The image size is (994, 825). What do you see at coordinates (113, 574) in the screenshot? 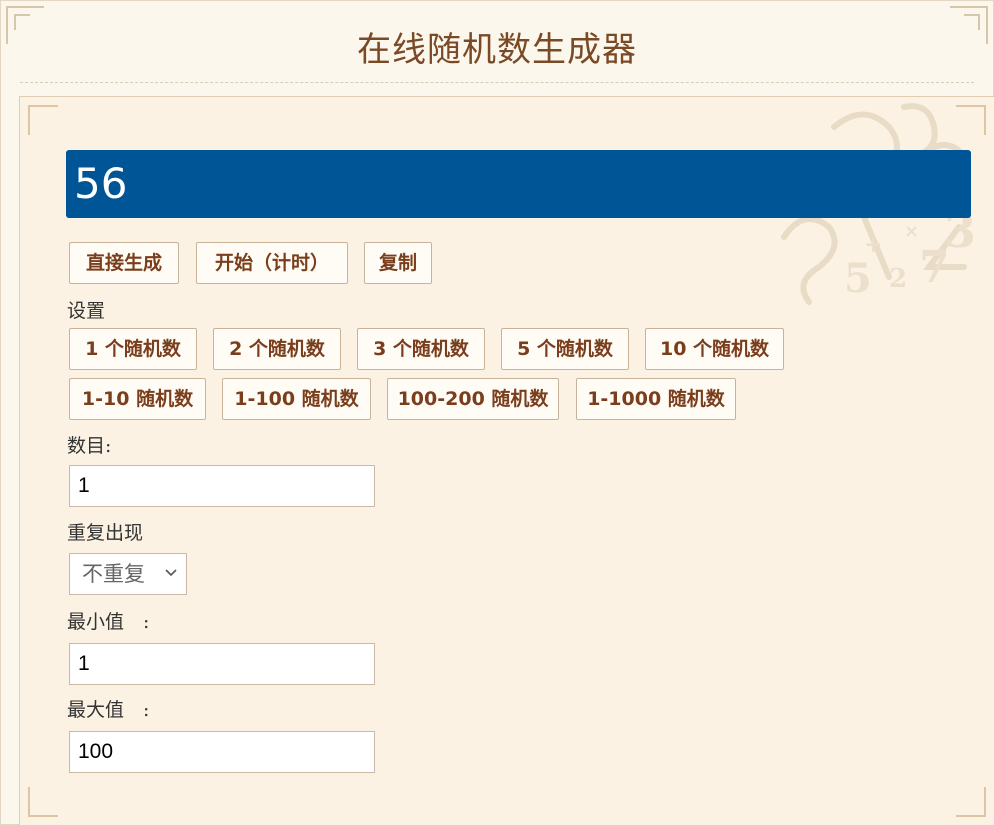
I see `repeat-select-value: 不重复` at bounding box center [113, 574].